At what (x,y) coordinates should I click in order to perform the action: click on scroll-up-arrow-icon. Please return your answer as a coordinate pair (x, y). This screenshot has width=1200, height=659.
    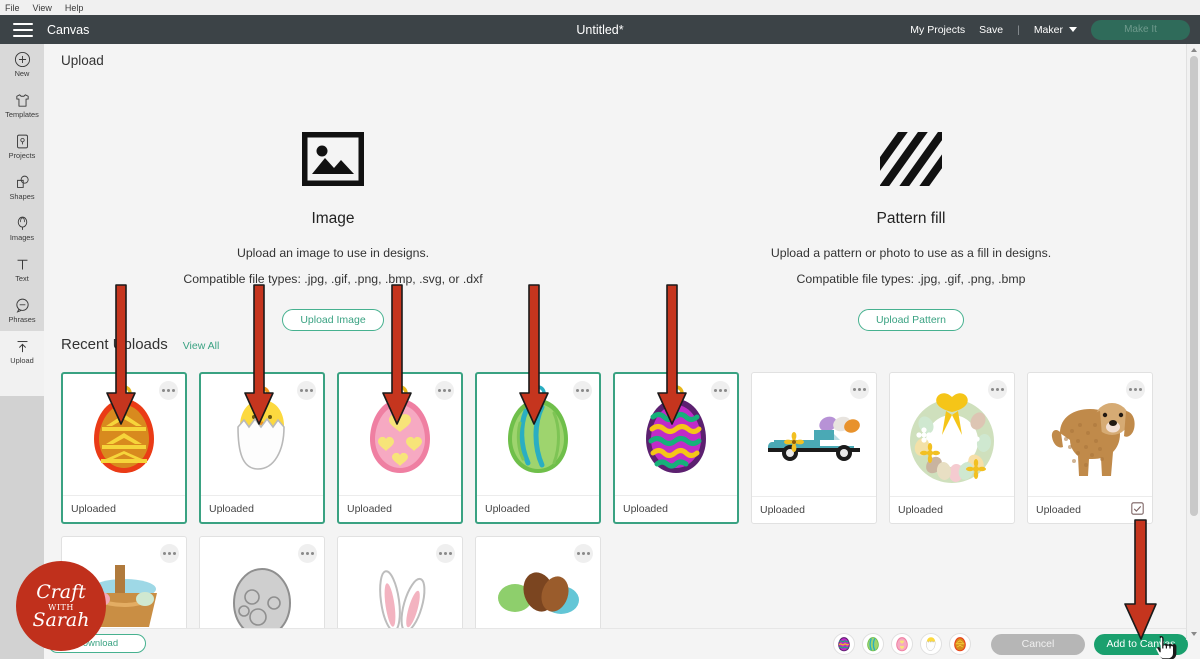
    Looking at the image, I should click on (1194, 50).